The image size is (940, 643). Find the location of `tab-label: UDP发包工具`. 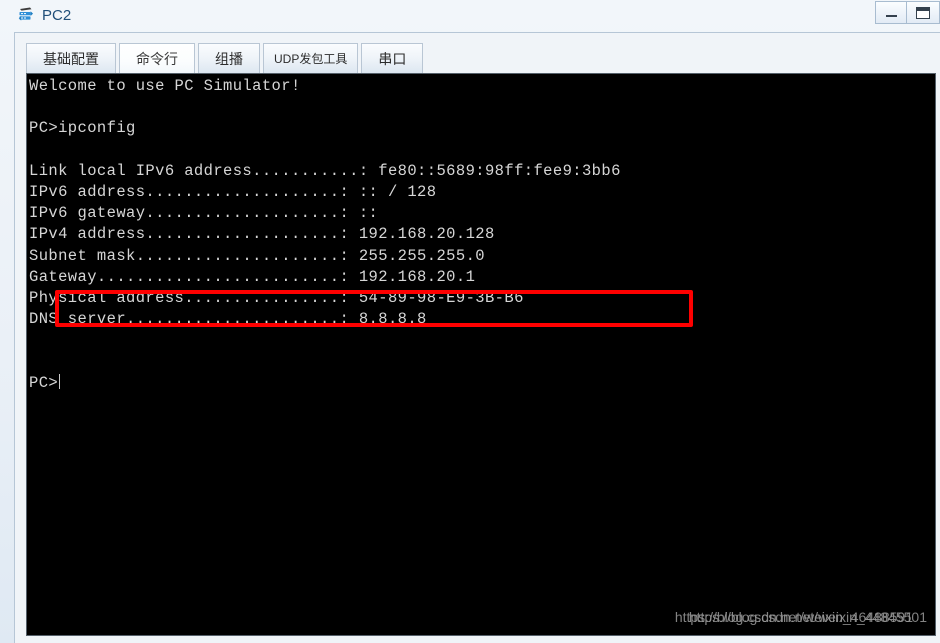

tab-label: UDP发包工具 is located at coordinates (311, 59).